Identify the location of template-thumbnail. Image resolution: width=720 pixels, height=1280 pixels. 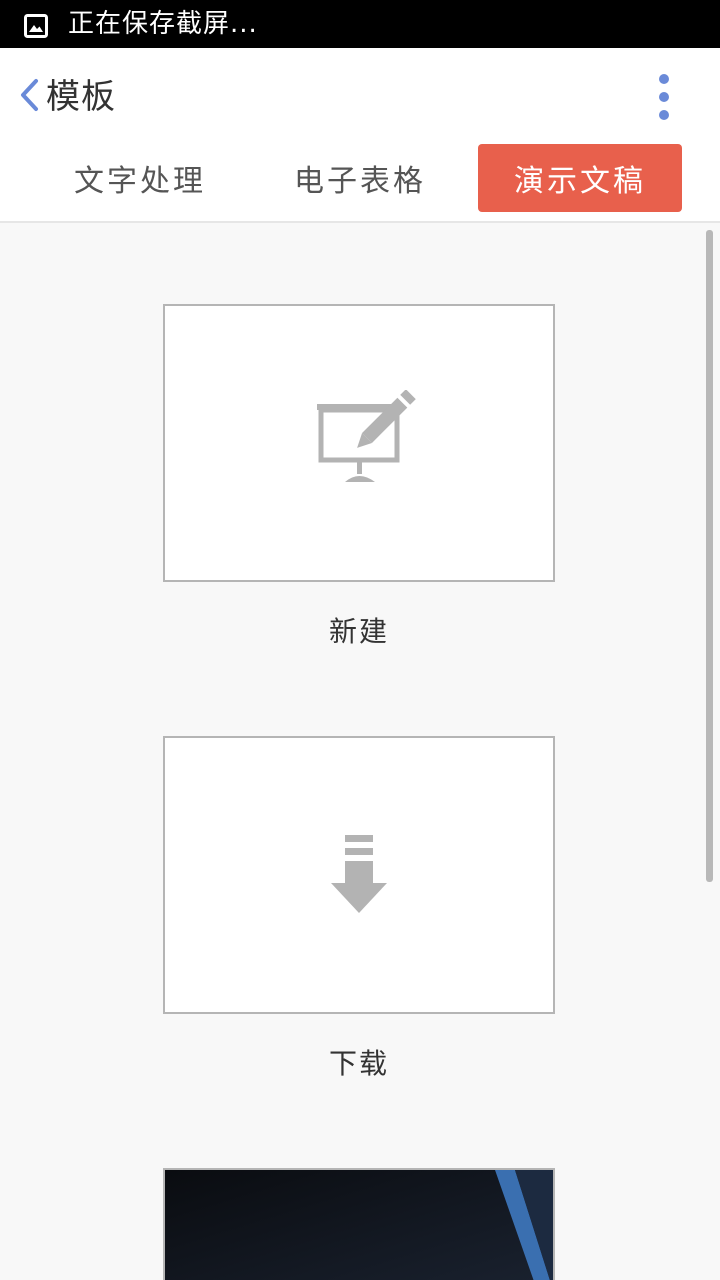
(359, 1225).